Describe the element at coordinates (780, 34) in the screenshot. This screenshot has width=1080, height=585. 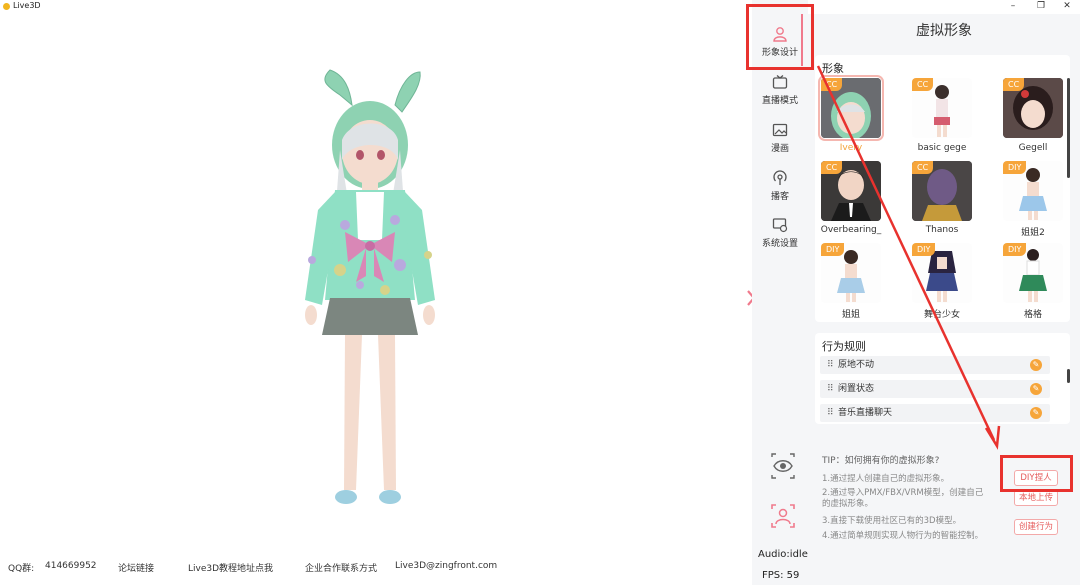
I see `avatar-user-icon` at that location.